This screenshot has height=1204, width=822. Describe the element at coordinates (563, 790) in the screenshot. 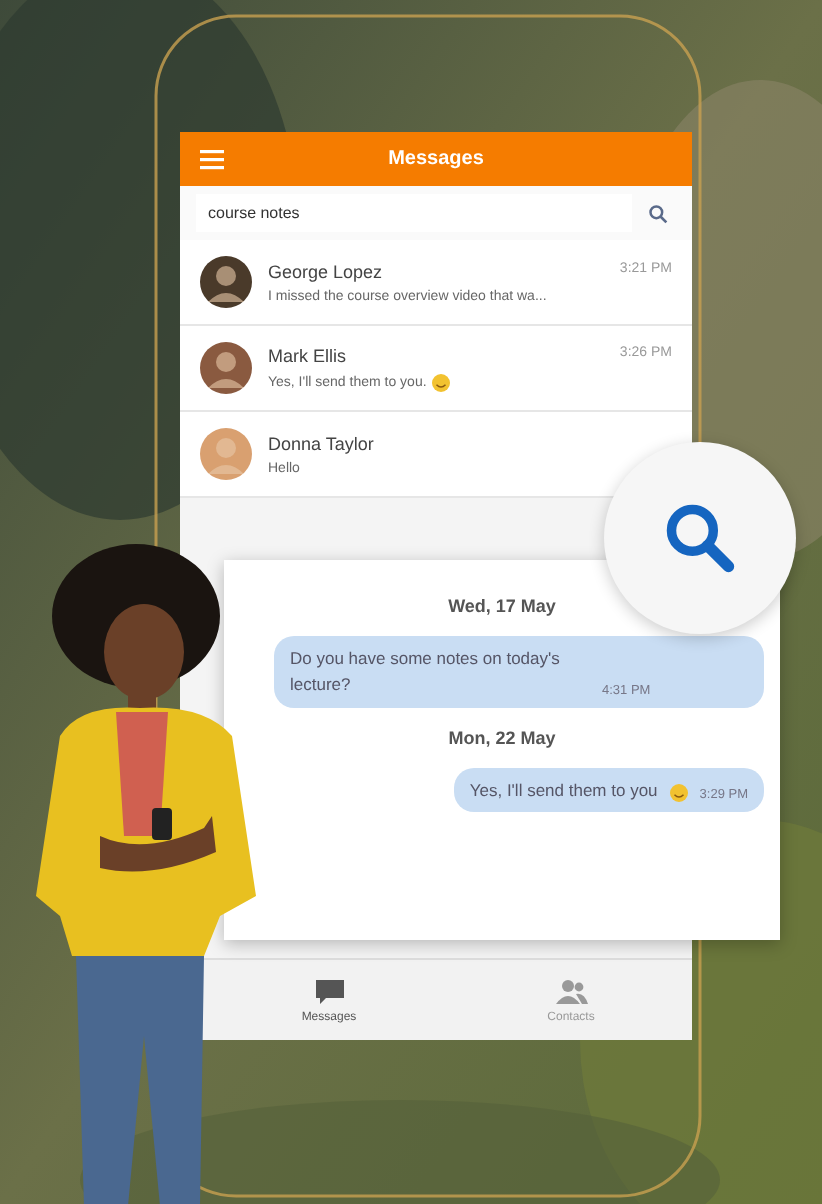

I see `message-text: Yes, I'll send them to you` at that location.